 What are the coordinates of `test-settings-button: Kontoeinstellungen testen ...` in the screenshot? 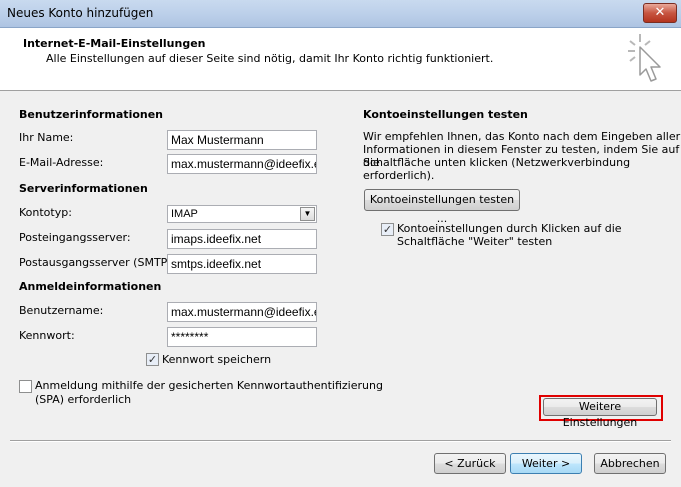 It's located at (442, 207).